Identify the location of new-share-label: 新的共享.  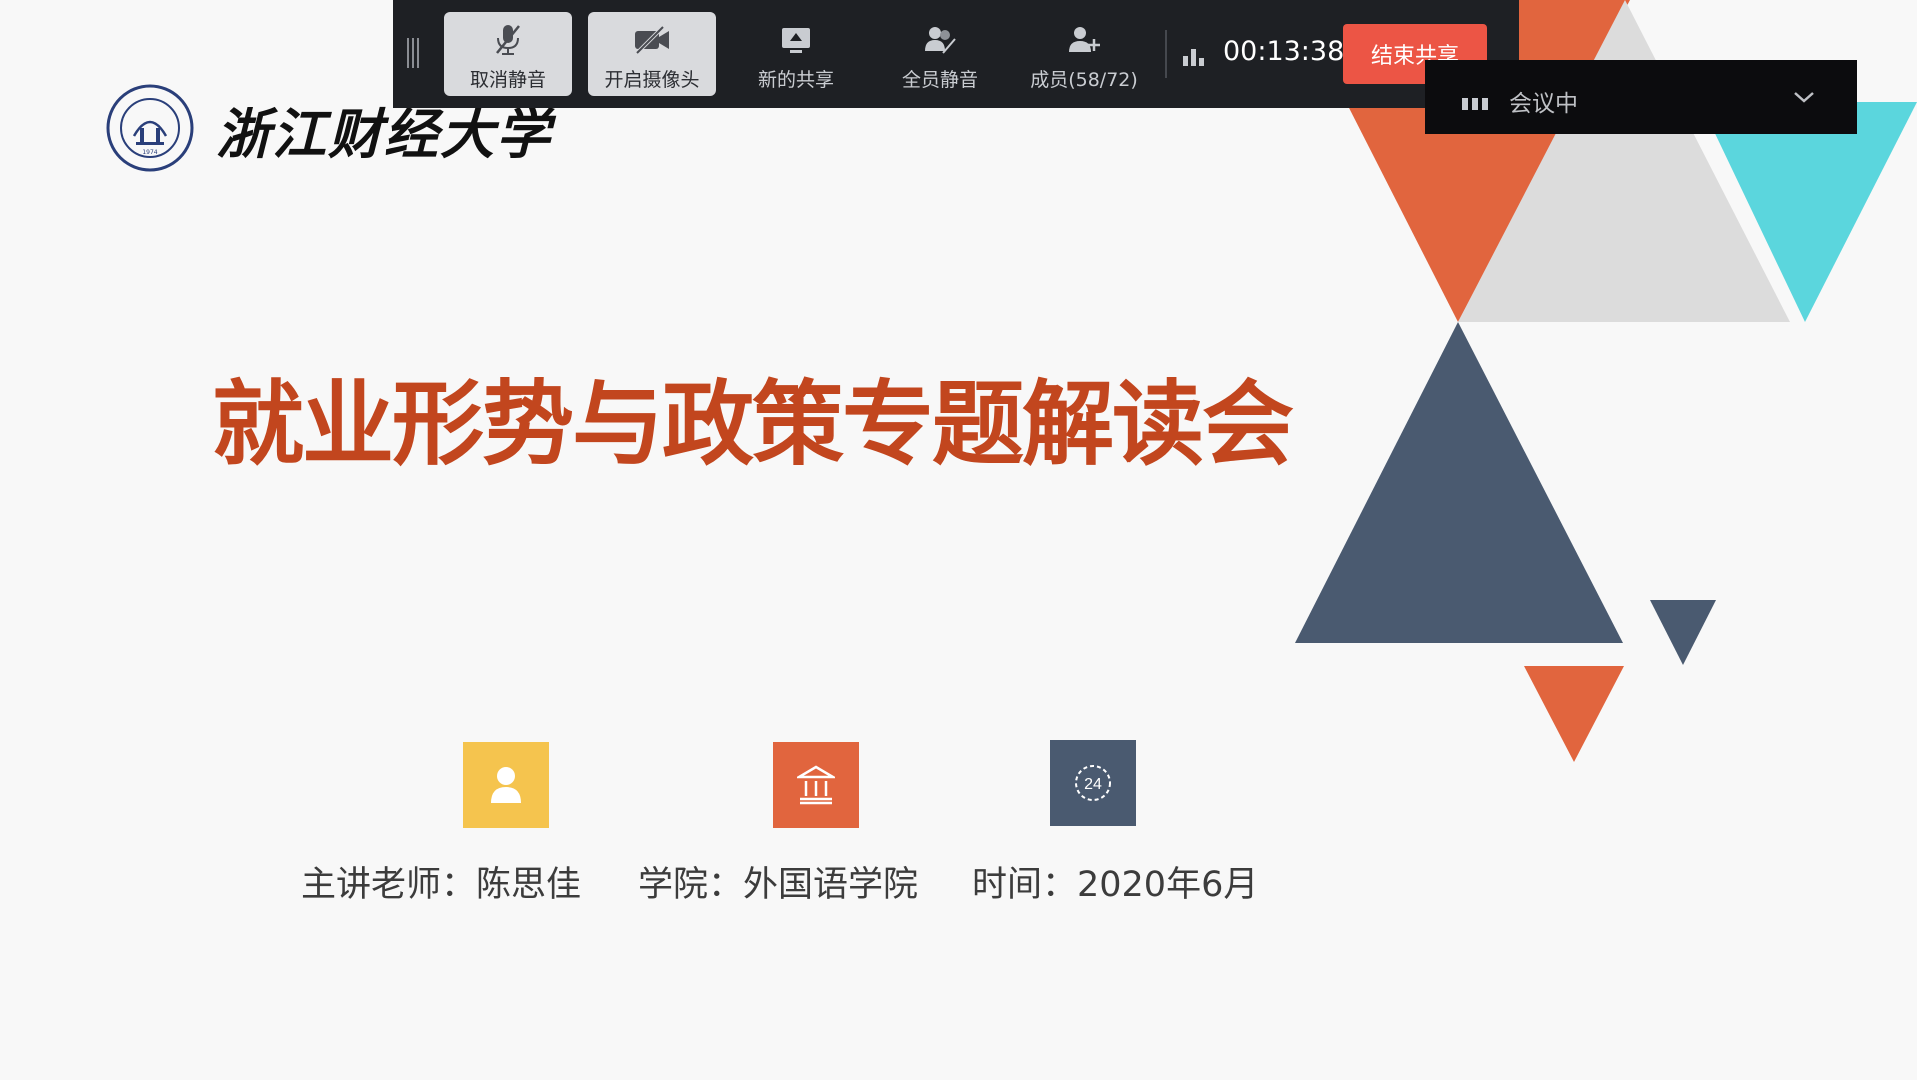
(795, 80).